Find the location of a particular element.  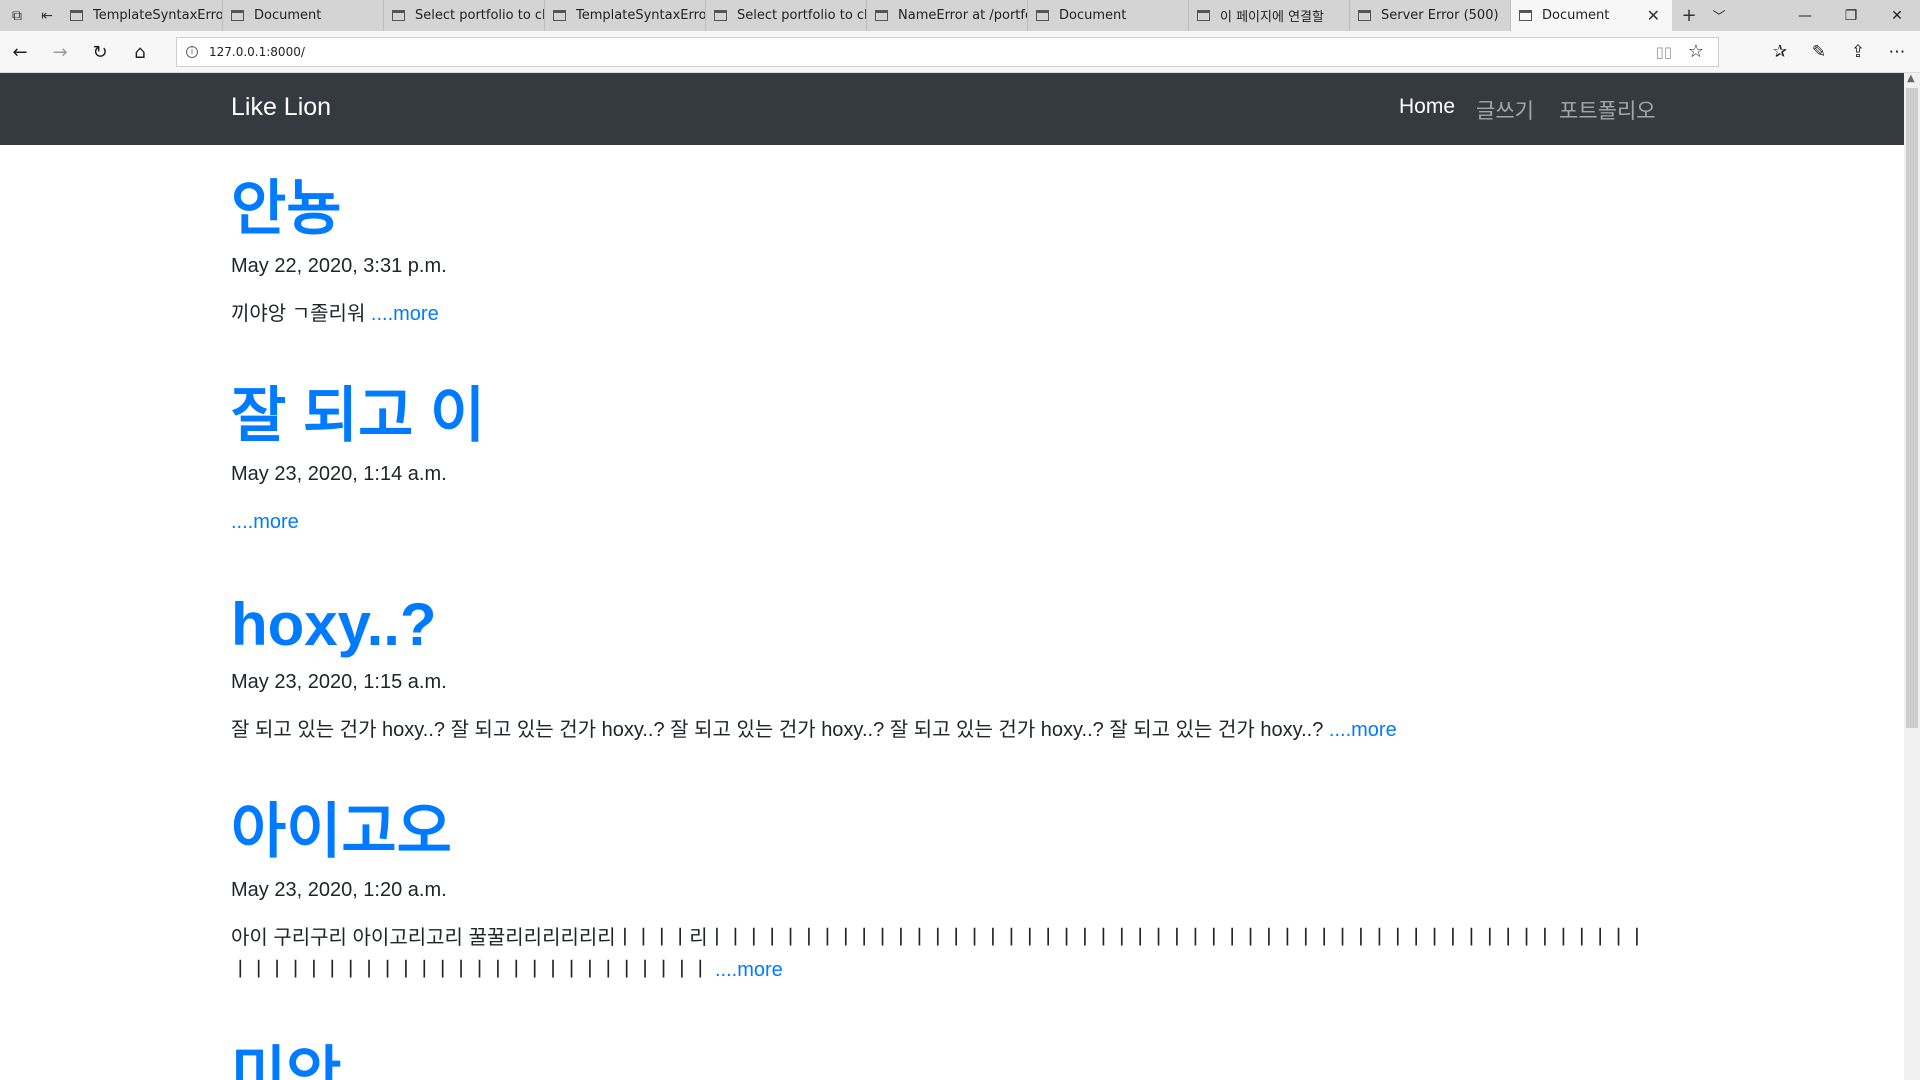

post-title-link: 아이고오 is located at coordinates (341, 832).